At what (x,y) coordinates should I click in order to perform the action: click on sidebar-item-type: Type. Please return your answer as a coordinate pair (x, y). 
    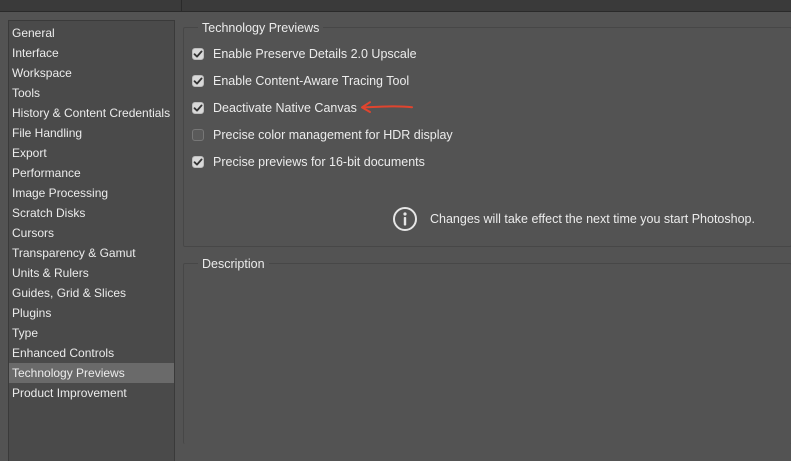
    Looking at the image, I should click on (91, 333).